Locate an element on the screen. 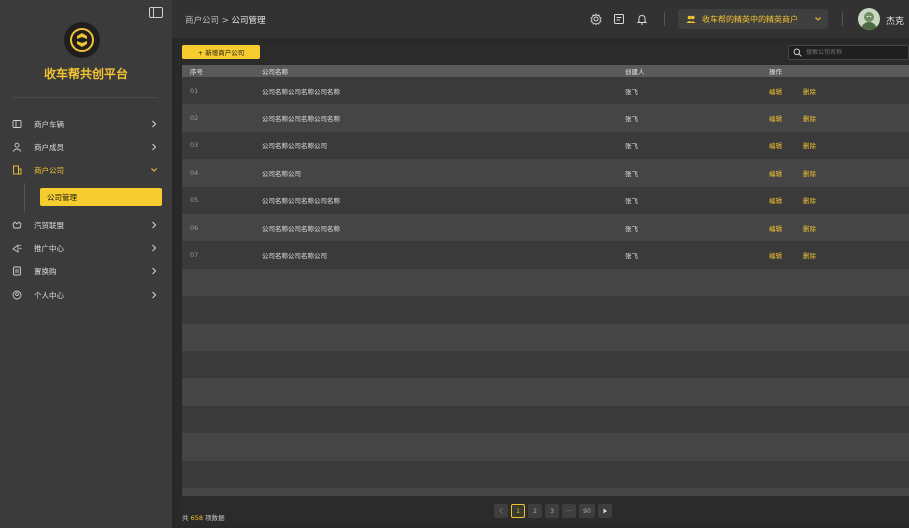 Image resolution: width=909 pixels, height=528 pixels. message-icon is located at coordinates (619, 19).